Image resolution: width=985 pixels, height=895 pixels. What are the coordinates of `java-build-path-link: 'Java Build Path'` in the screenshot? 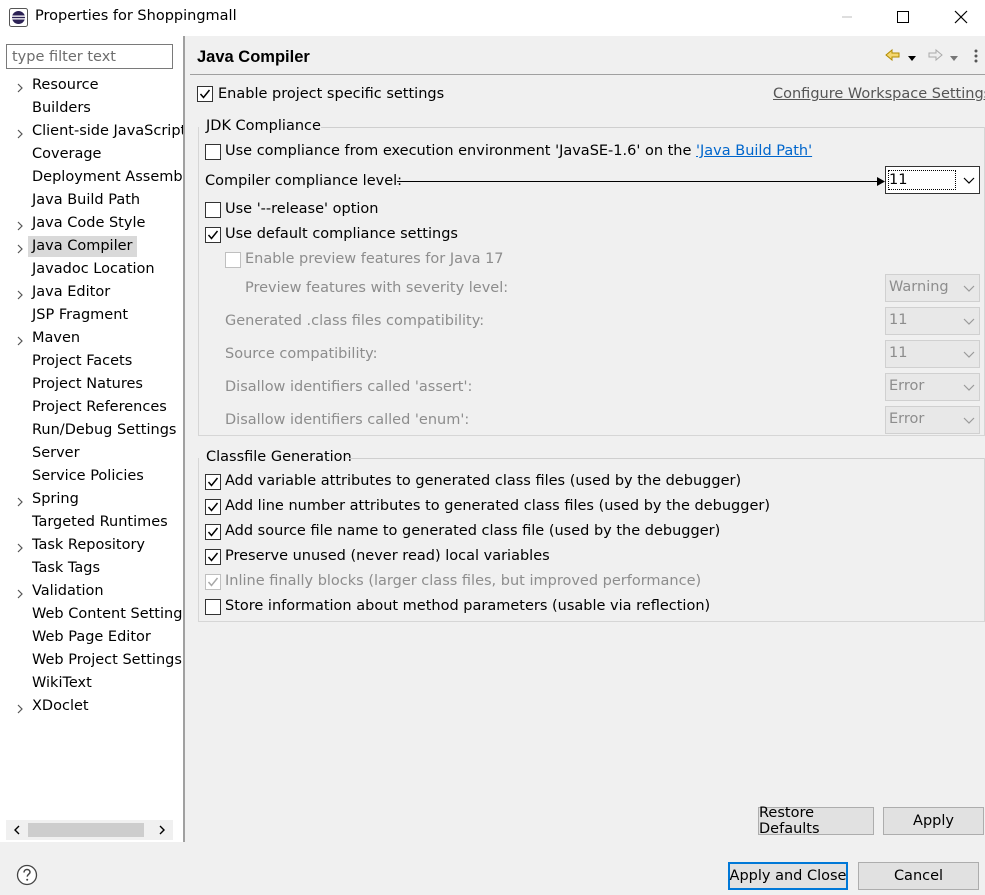 It's located at (754, 151).